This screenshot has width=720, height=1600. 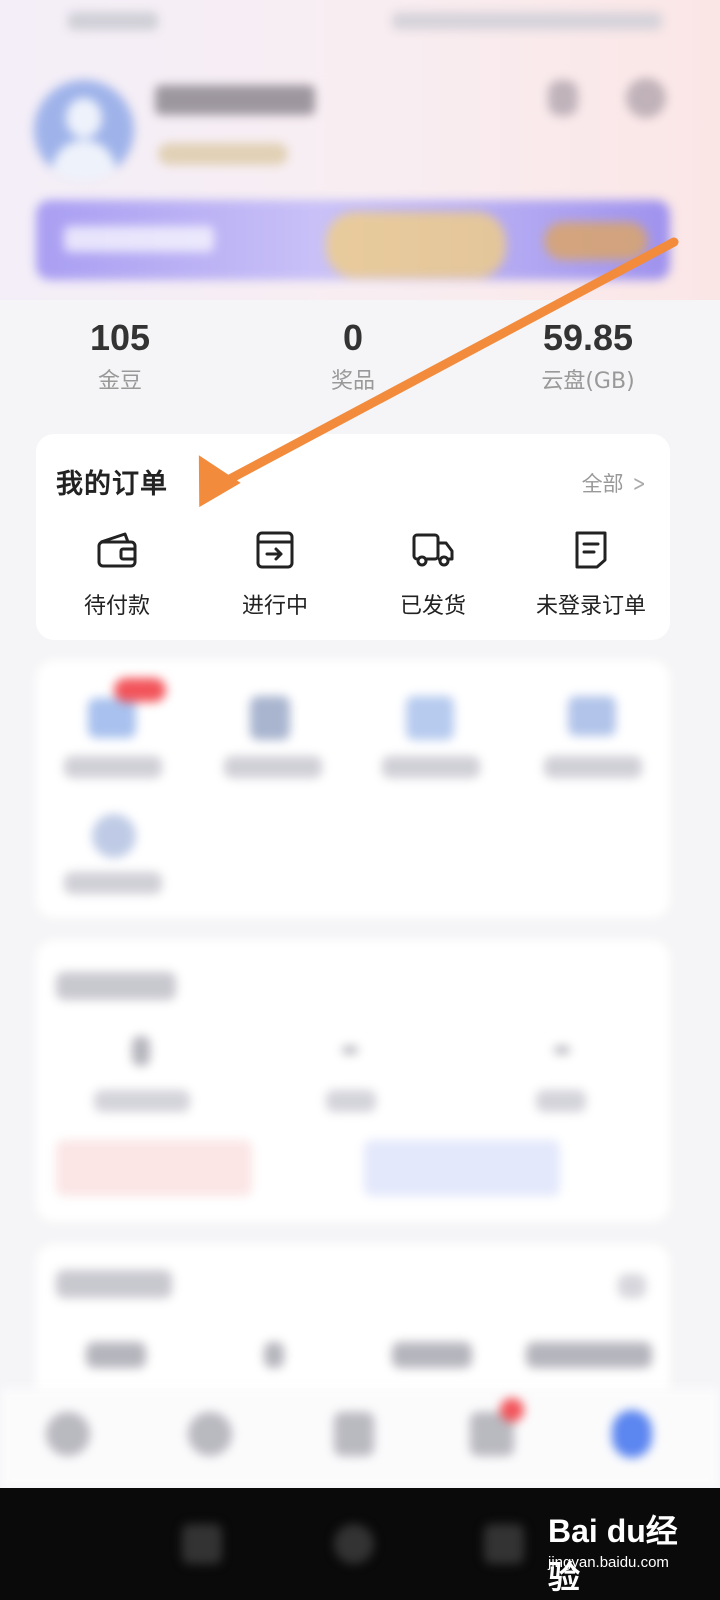 I want to click on arrow-shaft, so click(x=451, y=361).